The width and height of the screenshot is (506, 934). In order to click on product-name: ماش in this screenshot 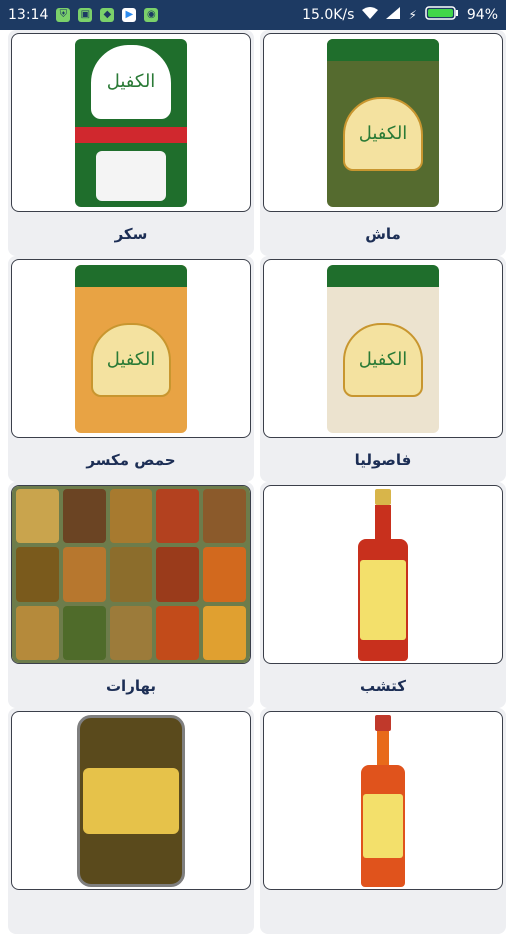, I will do `click(383, 234)`.